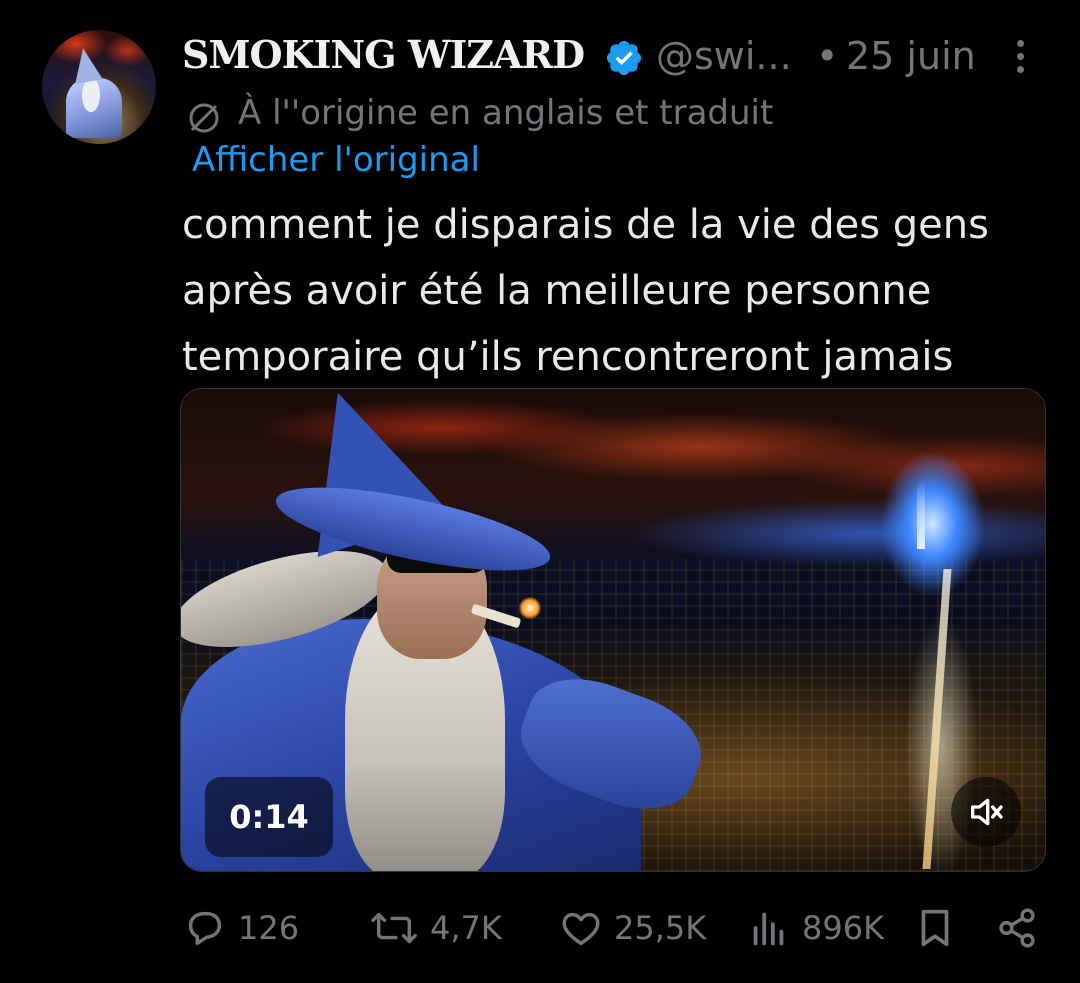 The image size is (1080, 983). I want to click on bookmark-button, so click(935, 928).